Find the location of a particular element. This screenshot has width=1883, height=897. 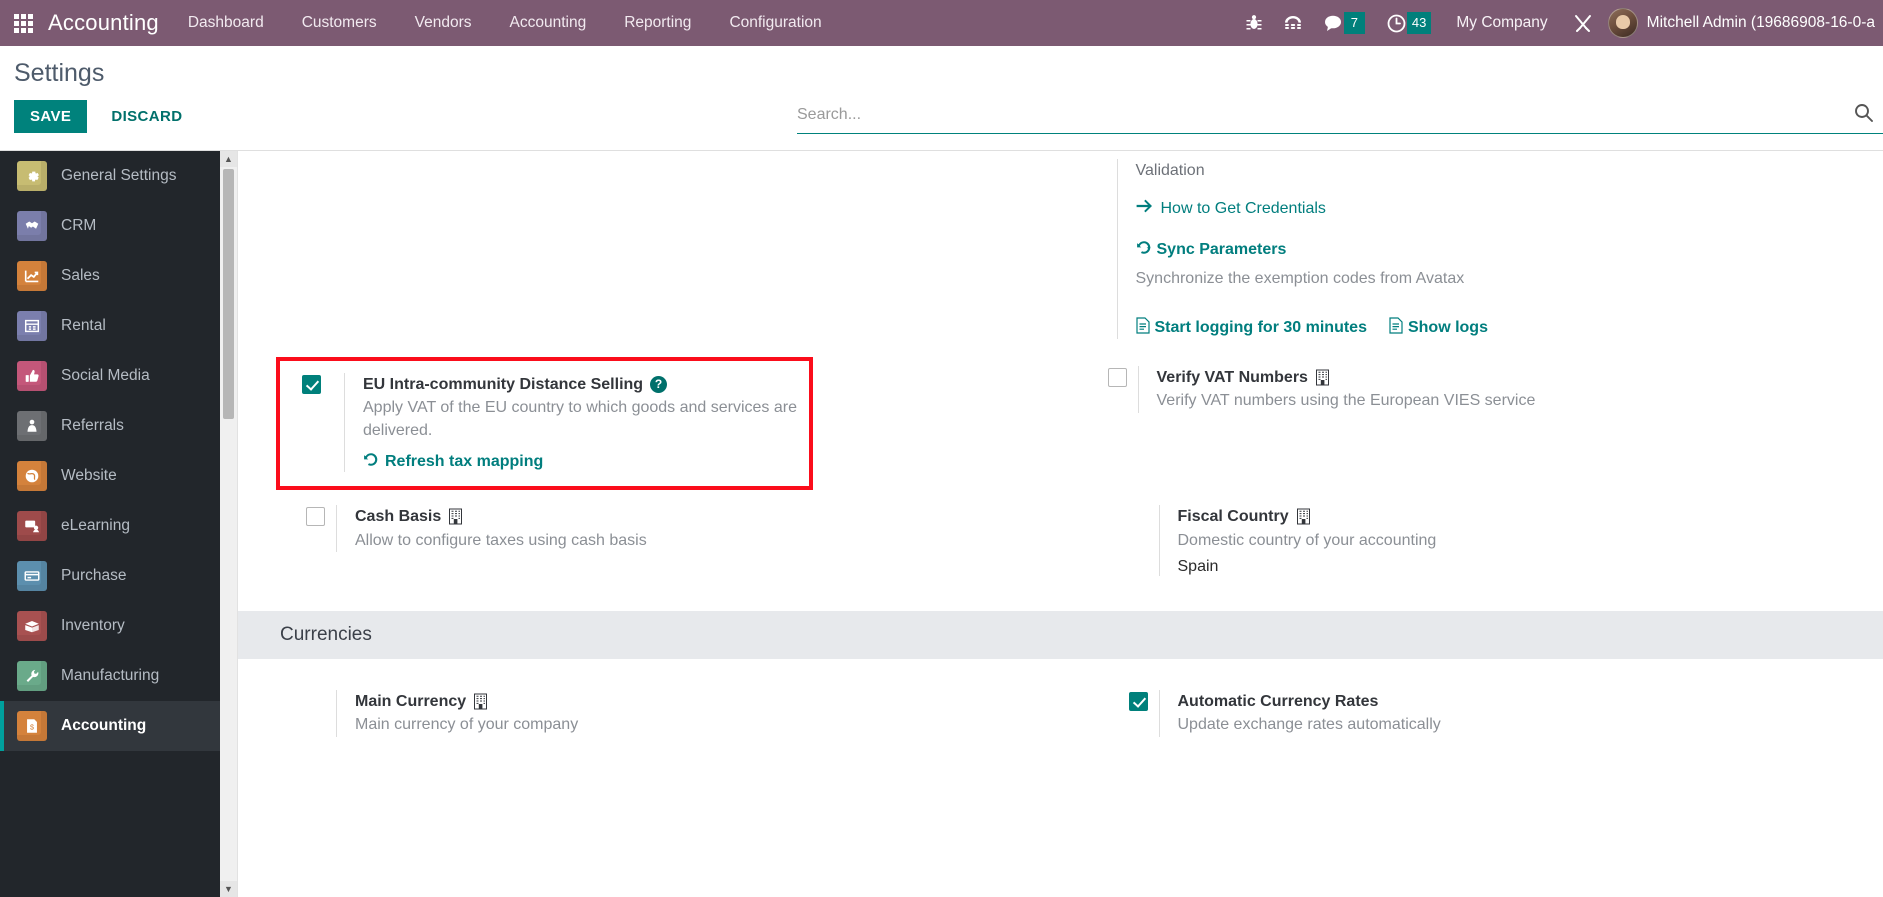

sidebar-item-referrals: Referrals is located at coordinates (110, 426).